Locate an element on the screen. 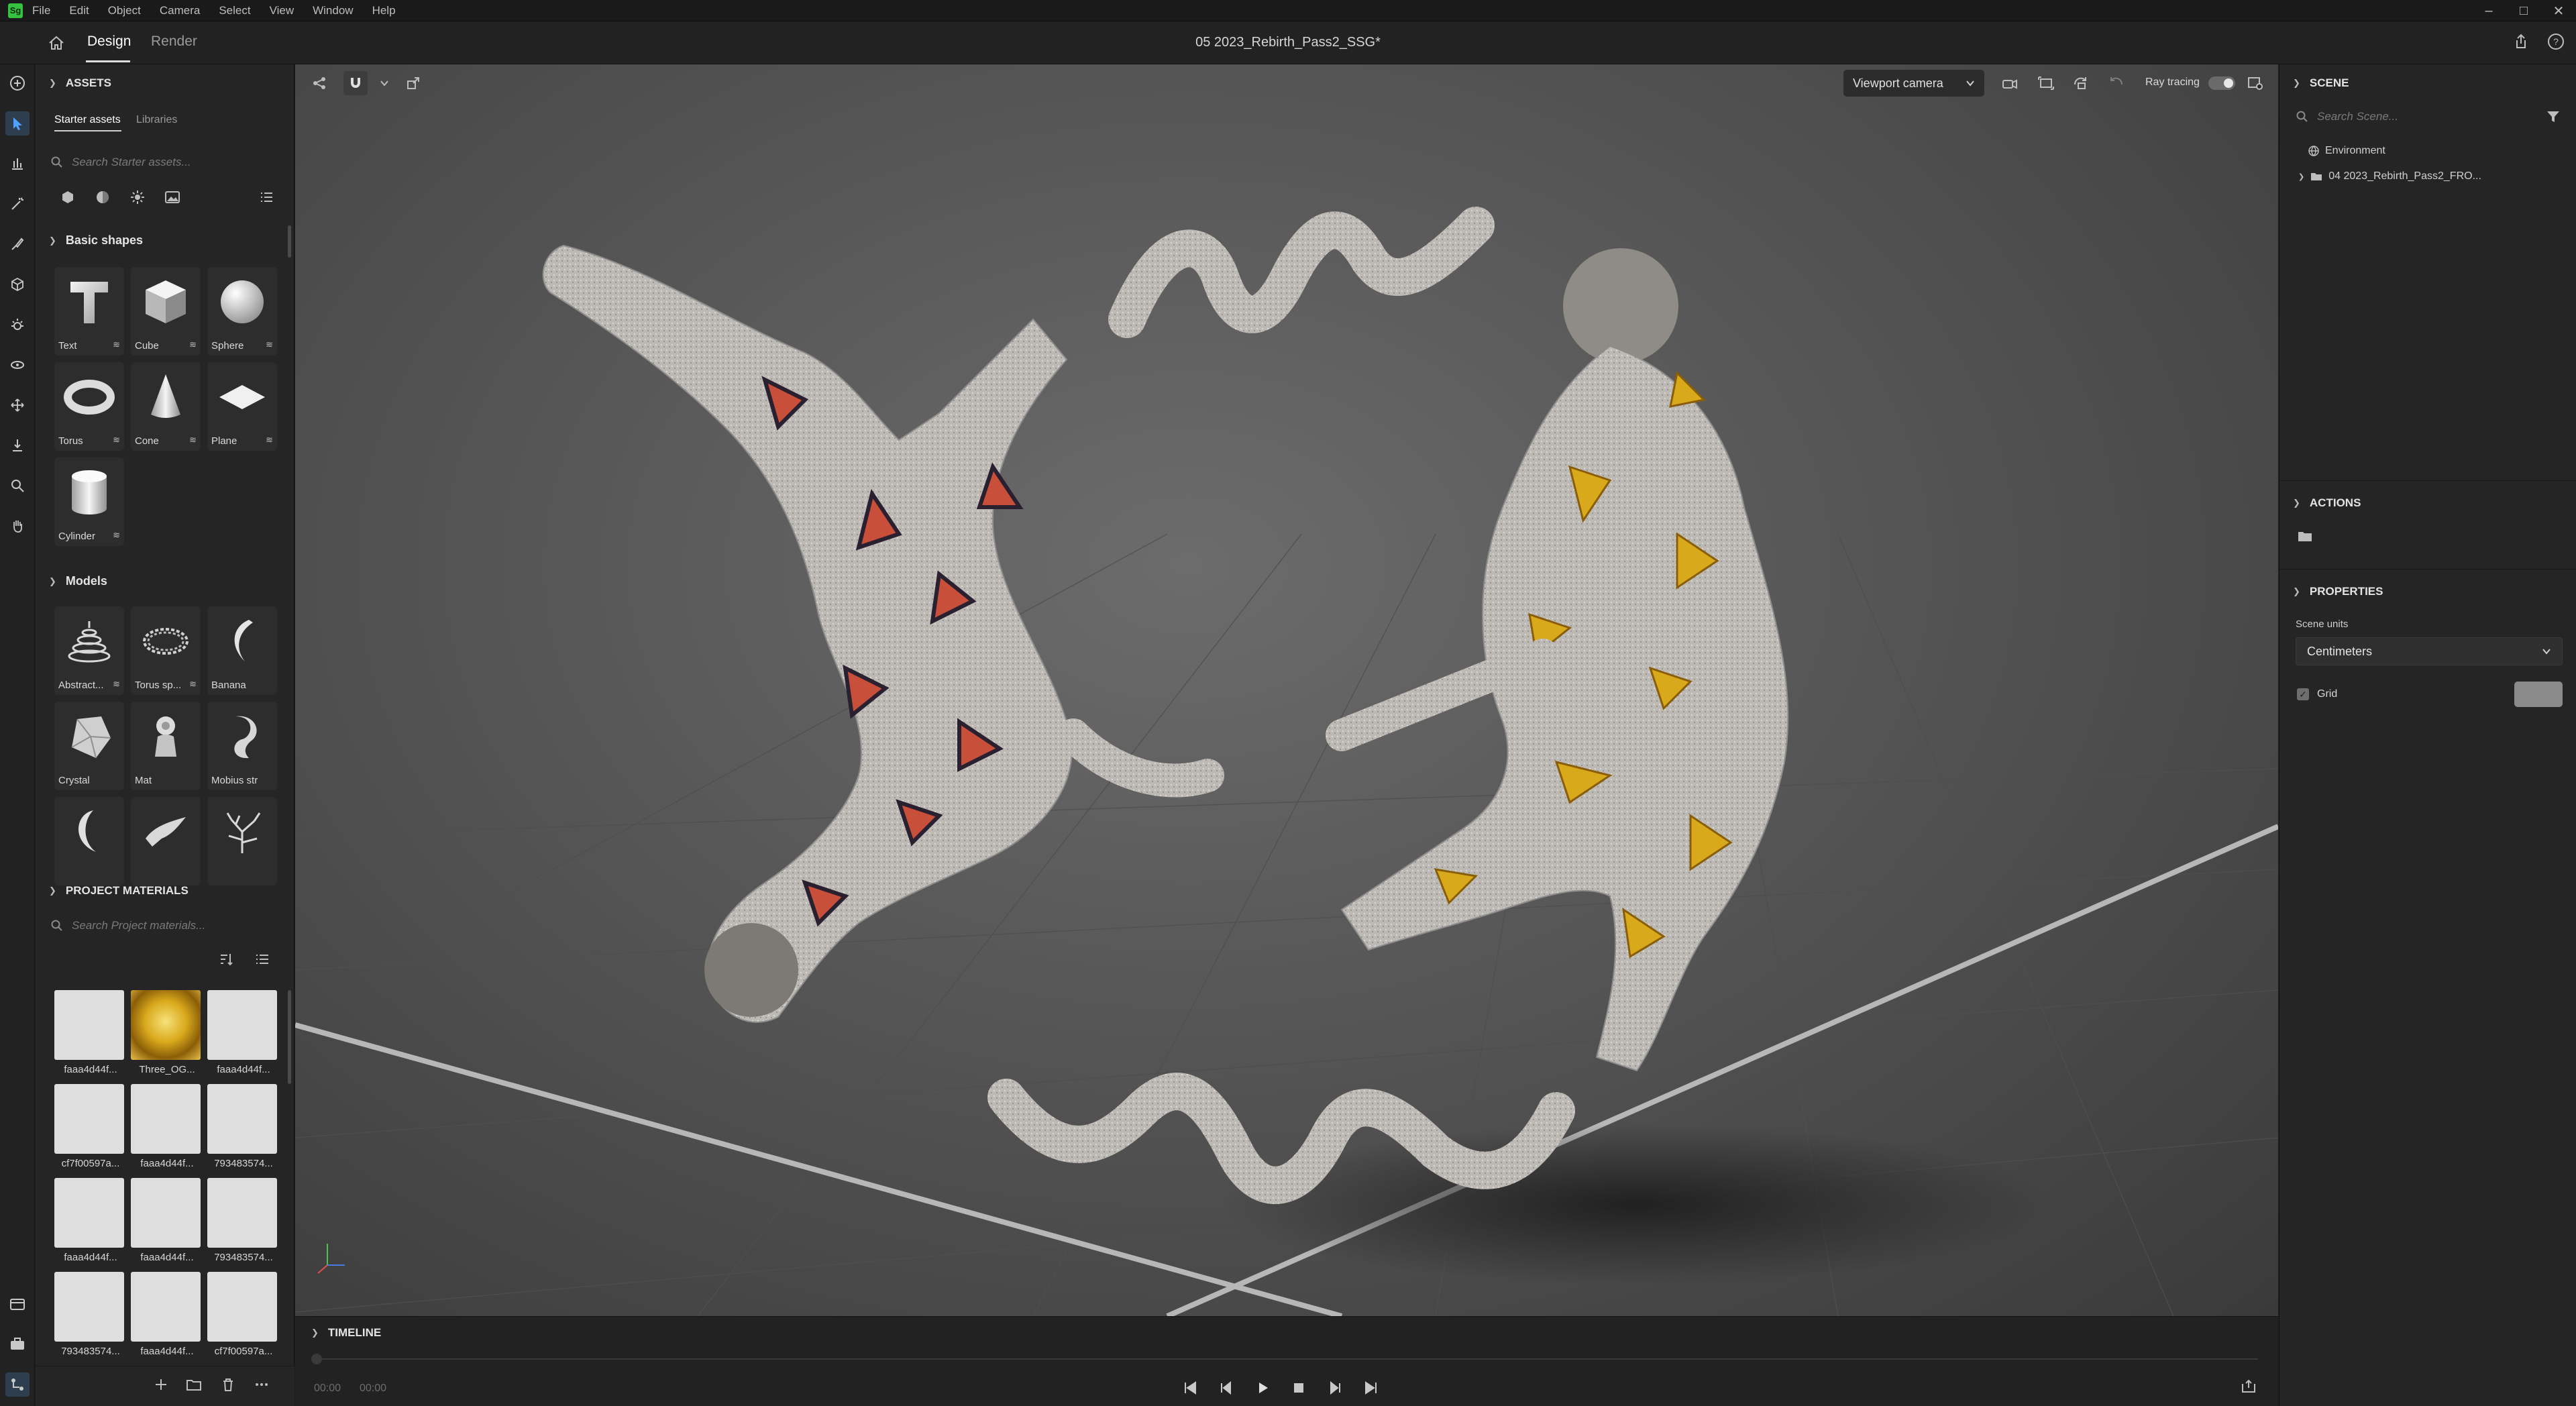 The width and height of the screenshot is (2576, 1406). models-filter-icon is located at coordinates (68, 197).